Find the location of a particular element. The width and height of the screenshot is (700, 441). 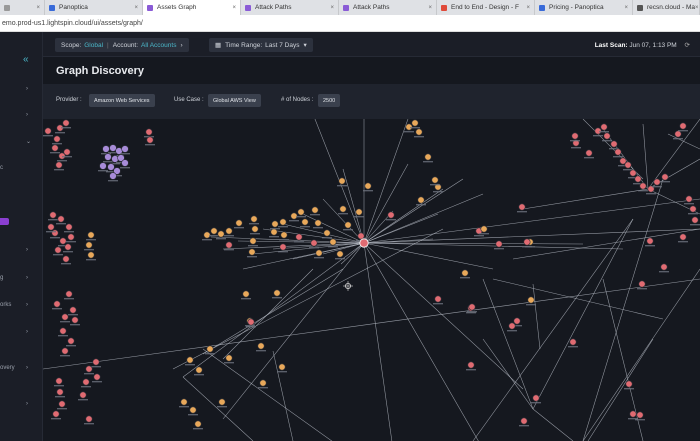

scope-account-selector: Scope: Global | Account: All Accounts › is located at coordinates (122, 45).